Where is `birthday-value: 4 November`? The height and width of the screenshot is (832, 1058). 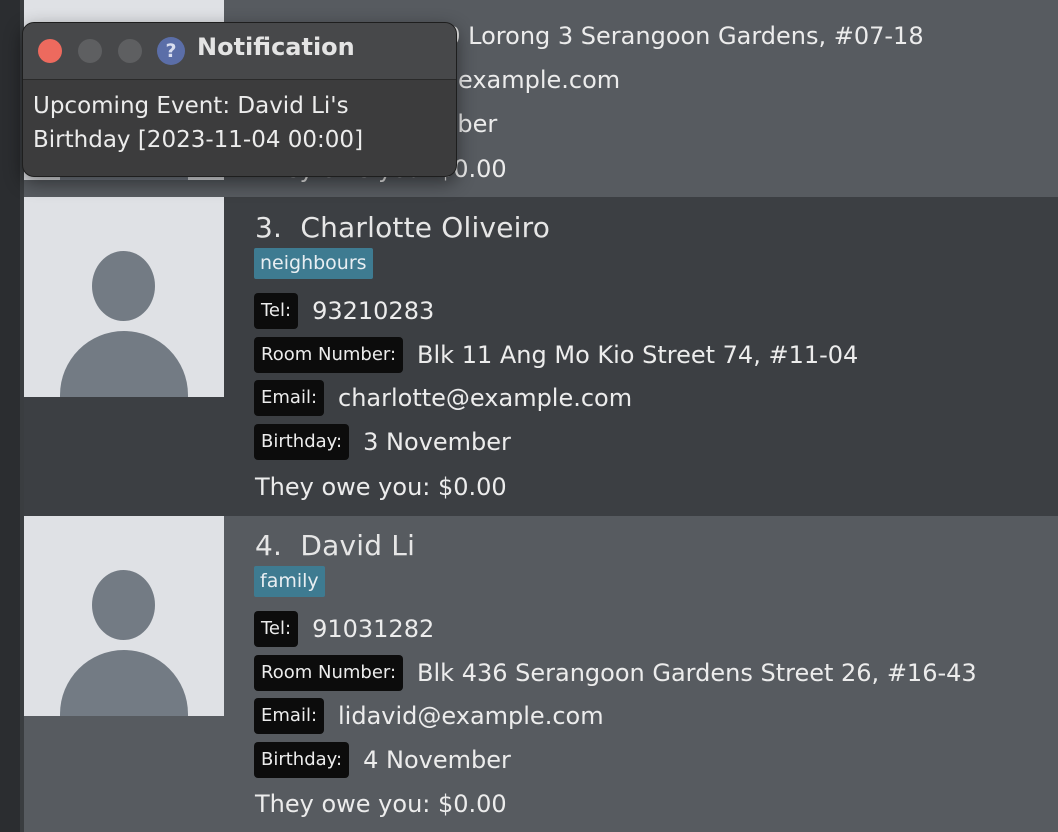
birthday-value: 4 November is located at coordinates (437, 760).